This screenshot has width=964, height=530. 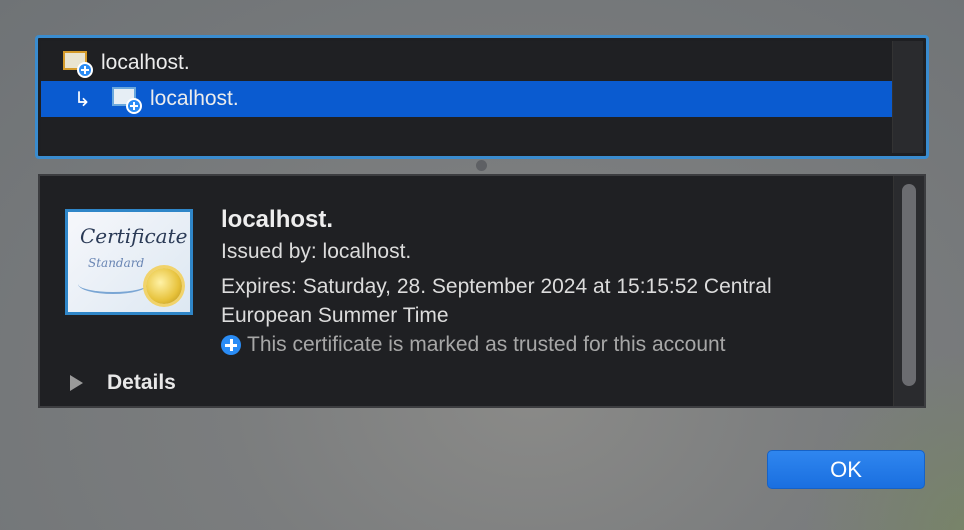 What do you see at coordinates (468, 99) in the screenshot?
I see `chain-item-leaf-selected: ↳ localhost.` at bounding box center [468, 99].